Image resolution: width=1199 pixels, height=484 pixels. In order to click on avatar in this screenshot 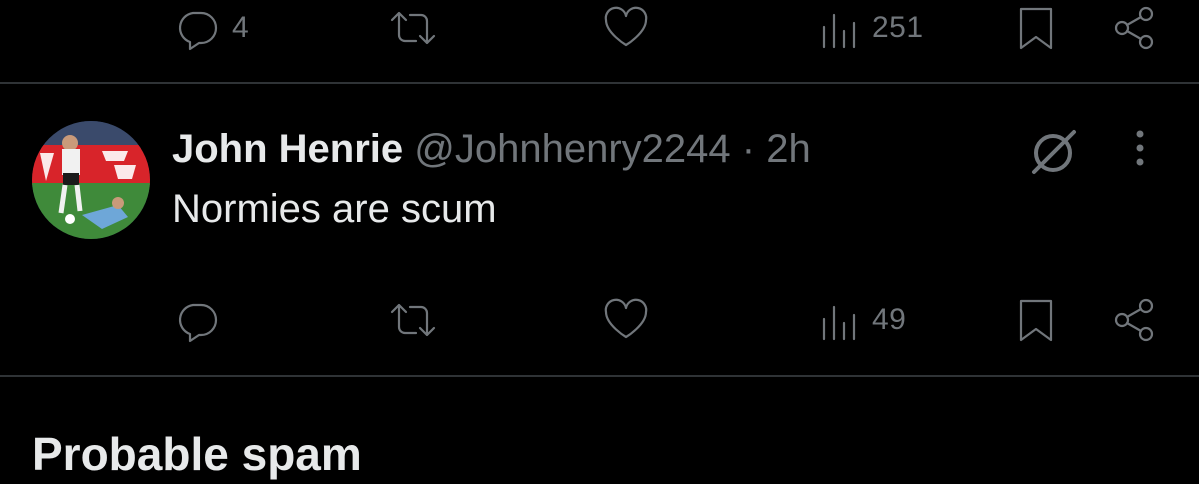, I will do `click(91, 180)`.